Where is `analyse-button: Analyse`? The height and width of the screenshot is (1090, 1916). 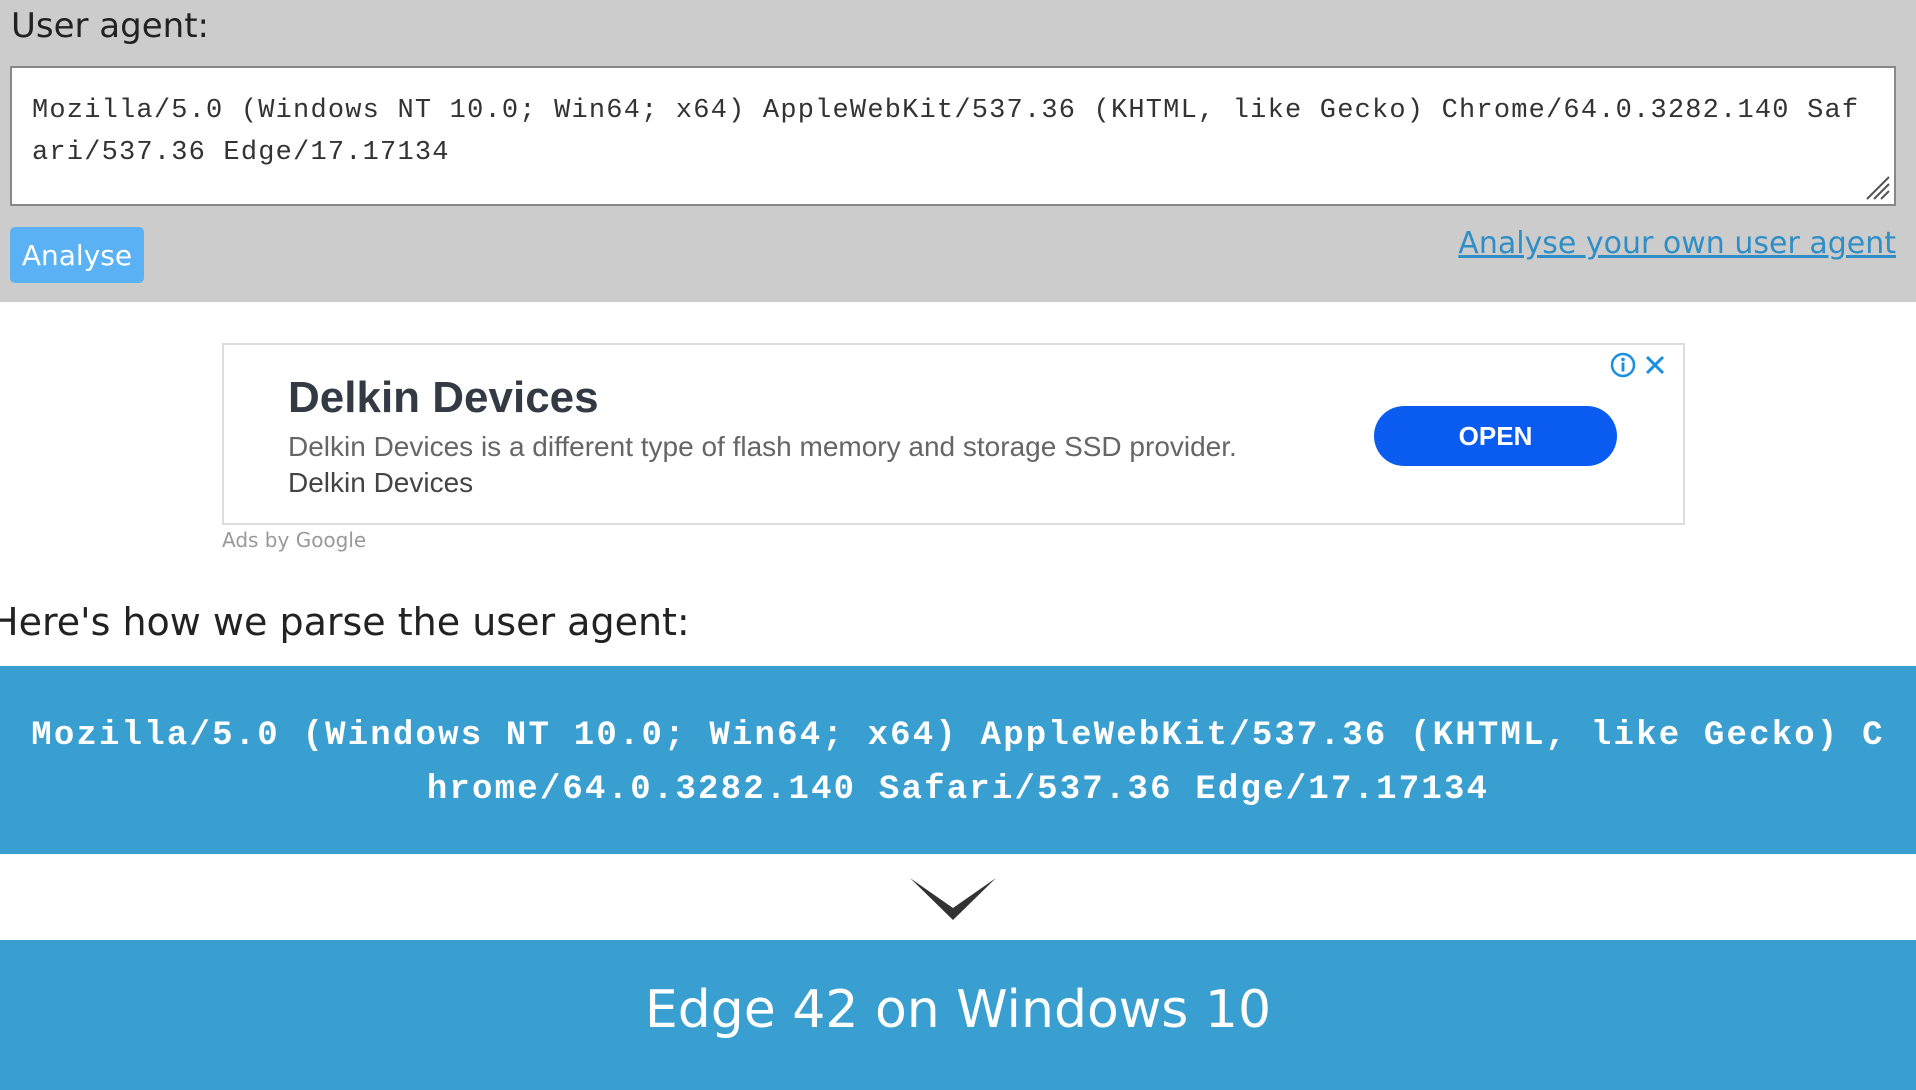 analyse-button: Analyse is located at coordinates (77, 255).